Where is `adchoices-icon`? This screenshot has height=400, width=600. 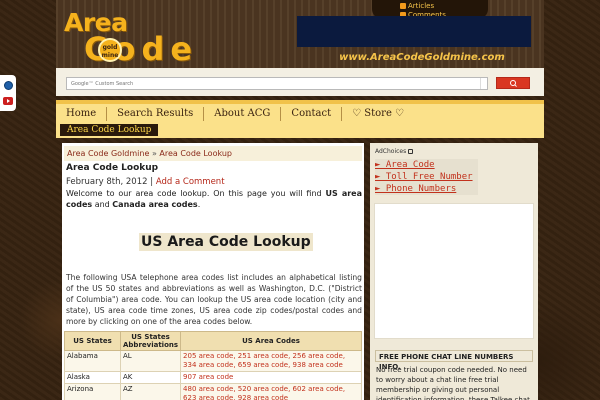
adchoices-icon is located at coordinates (411, 151).